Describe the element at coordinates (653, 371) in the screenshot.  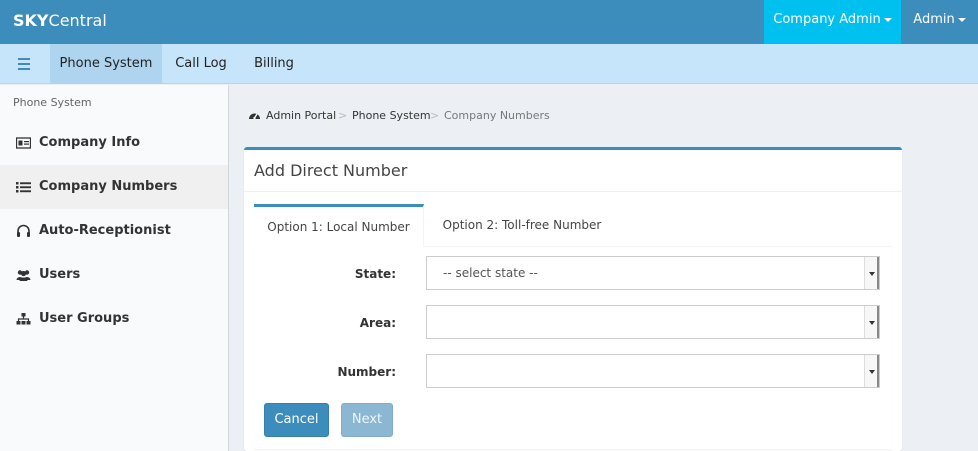
I see `number-select` at that location.